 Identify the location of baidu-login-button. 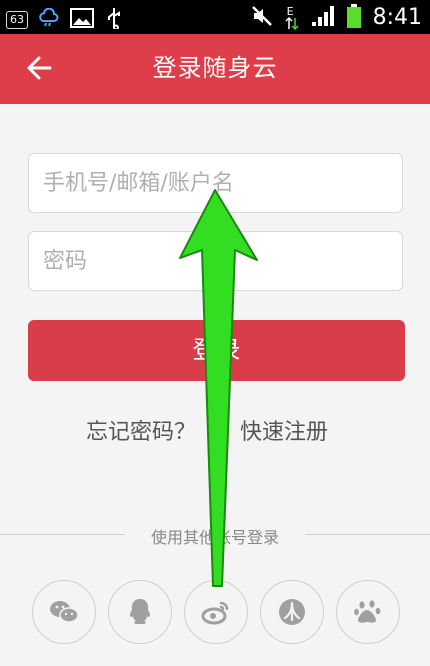
(368, 612).